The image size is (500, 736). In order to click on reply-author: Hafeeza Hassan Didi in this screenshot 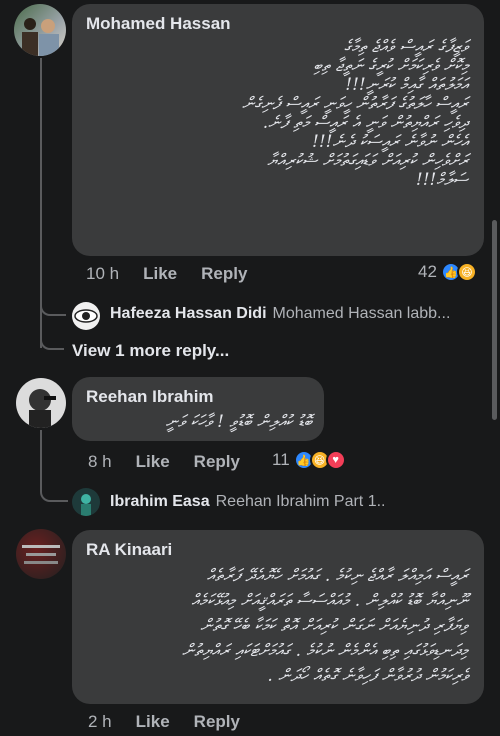, I will do `click(188, 314)`.